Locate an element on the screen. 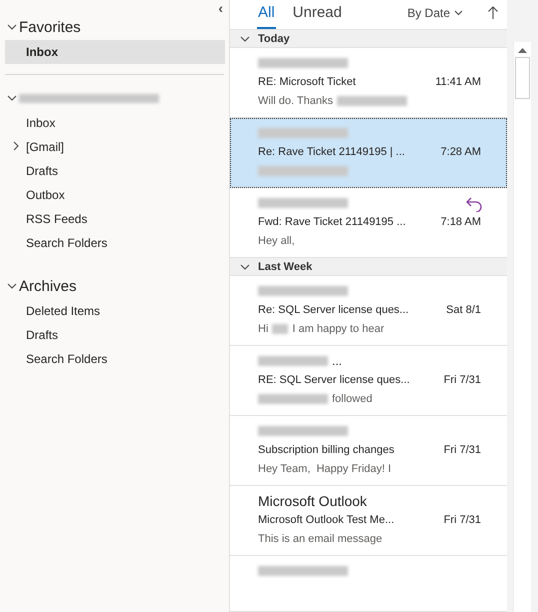 The height and width of the screenshot is (612, 538). message-time: 7:28 AM is located at coordinates (460, 152).